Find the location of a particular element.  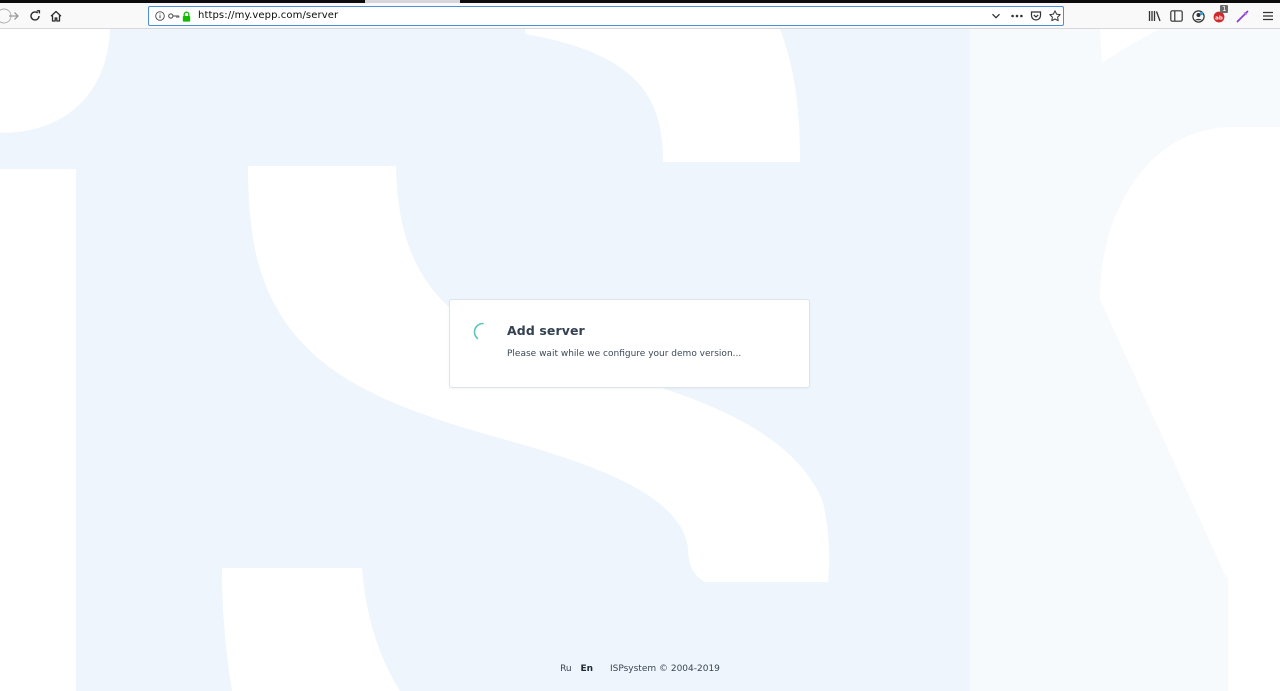

account-button is located at coordinates (1198, 16).